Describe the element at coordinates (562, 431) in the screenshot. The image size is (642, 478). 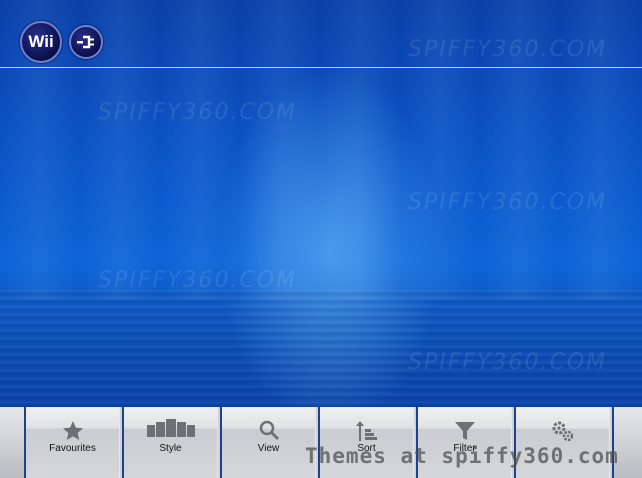
I see `gears-icon` at that location.